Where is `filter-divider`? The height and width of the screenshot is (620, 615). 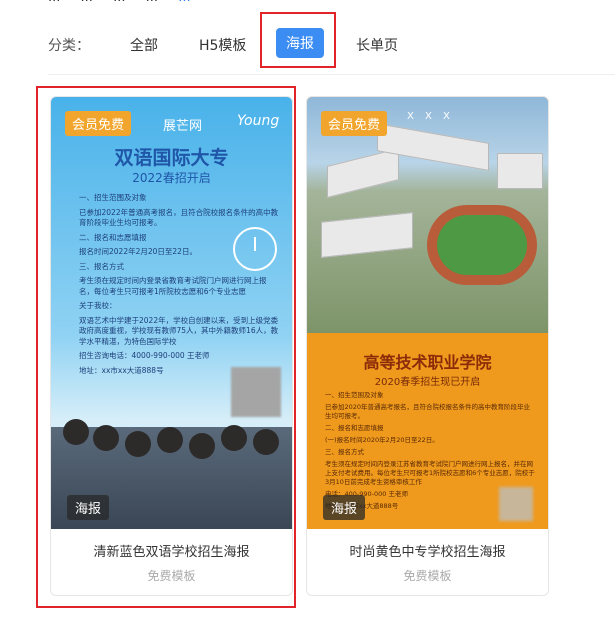
filter-divider is located at coordinates (331, 74).